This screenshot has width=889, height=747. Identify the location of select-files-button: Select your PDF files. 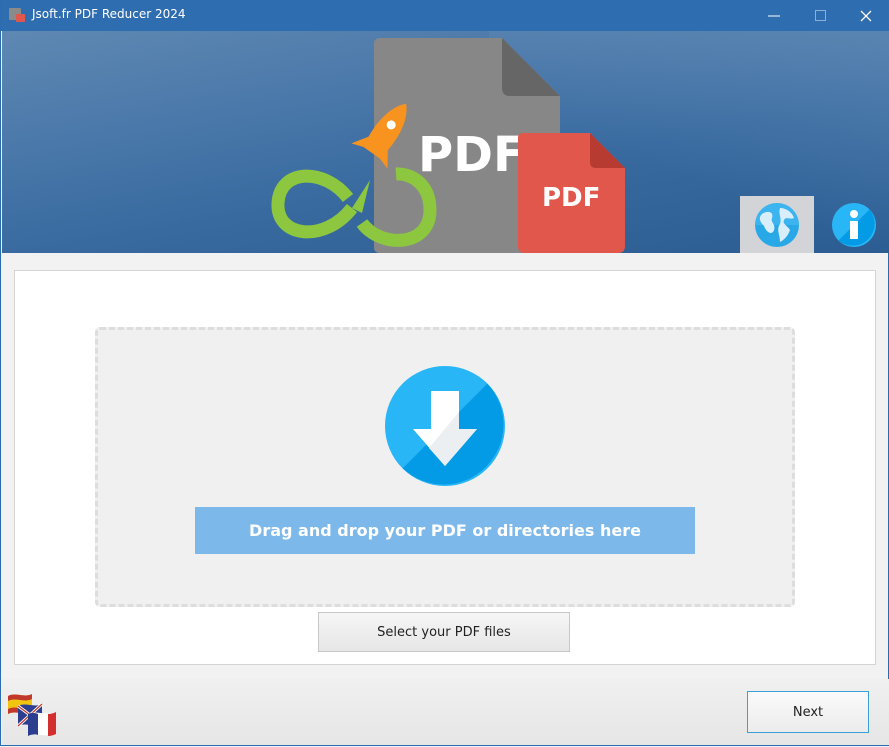
(444, 632).